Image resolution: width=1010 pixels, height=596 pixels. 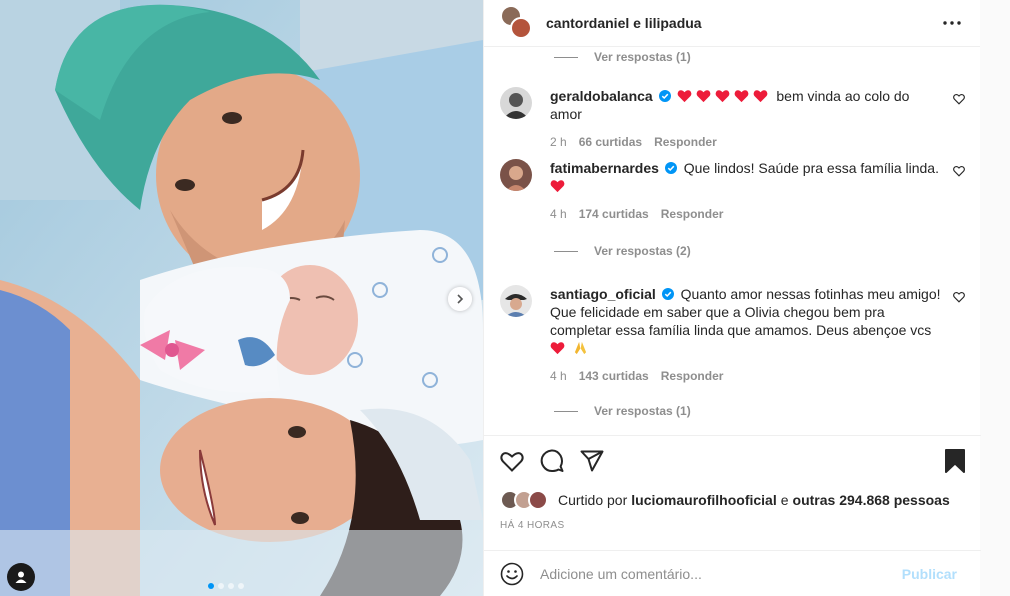 What do you see at coordinates (784, 500) in the screenshot?
I see `liked-by-connector: e` at bounding box center [784, 500].